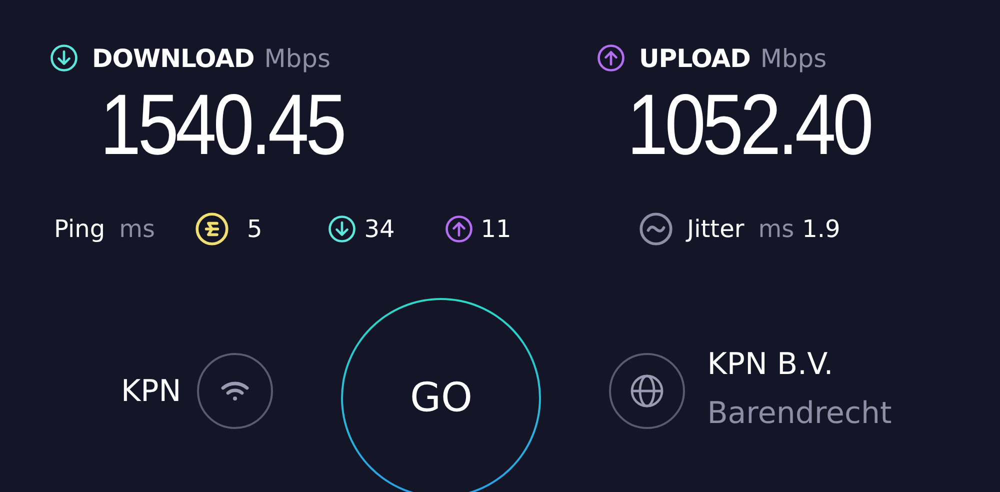 Image resolution: width=1000 pixels, height=492 pixels. I want to click on download-label: DOWNLOAD, so click(173, 58).